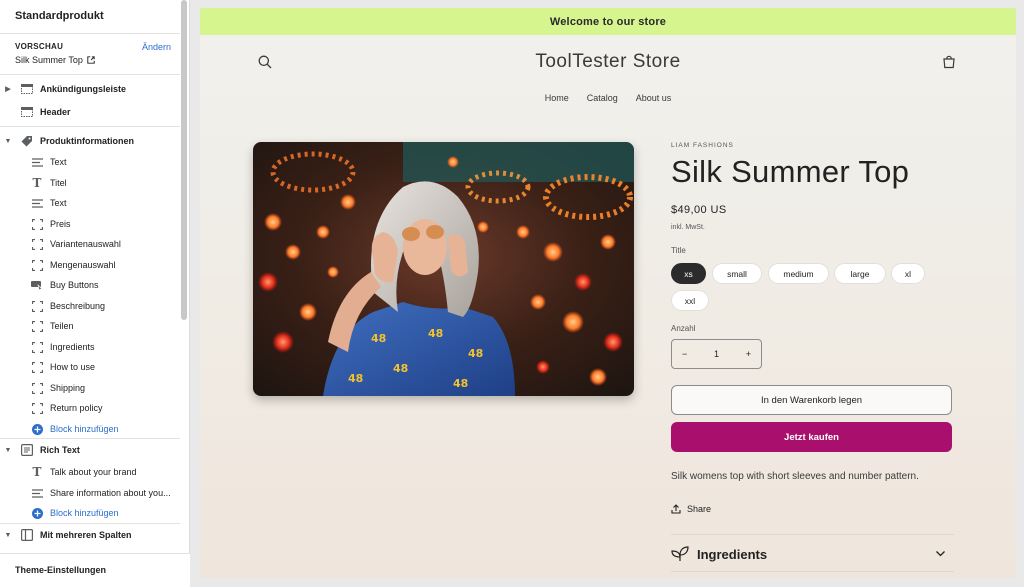  What do you see at coordinates (60, 224) in the screenshot?
I see `block-label: Preis` at bounding box center [60, 224].